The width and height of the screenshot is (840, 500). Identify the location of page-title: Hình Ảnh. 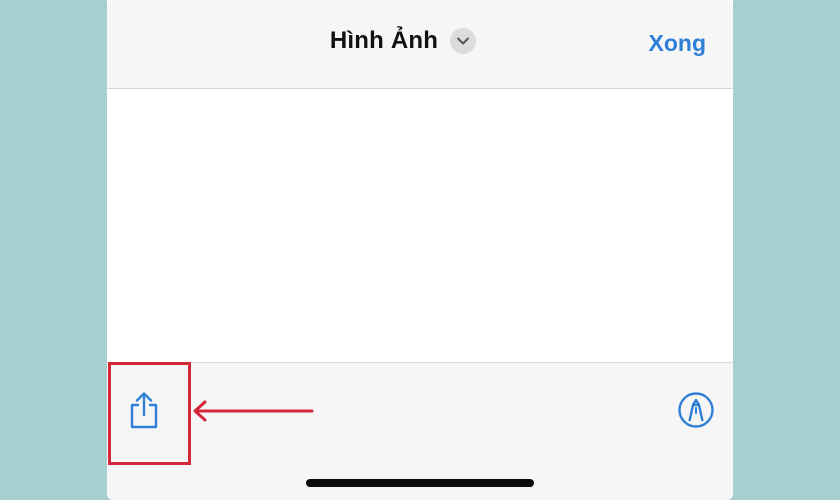
(384, 40).